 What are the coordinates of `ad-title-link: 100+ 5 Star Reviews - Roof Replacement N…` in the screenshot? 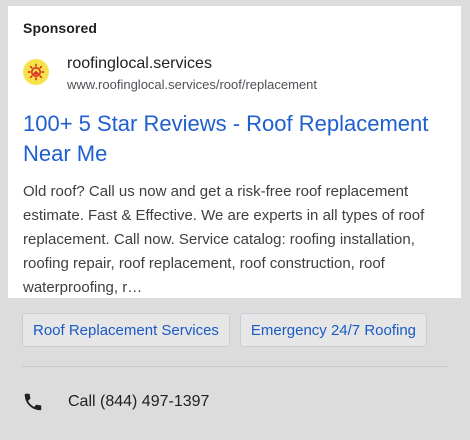 It's located at (233, 139).